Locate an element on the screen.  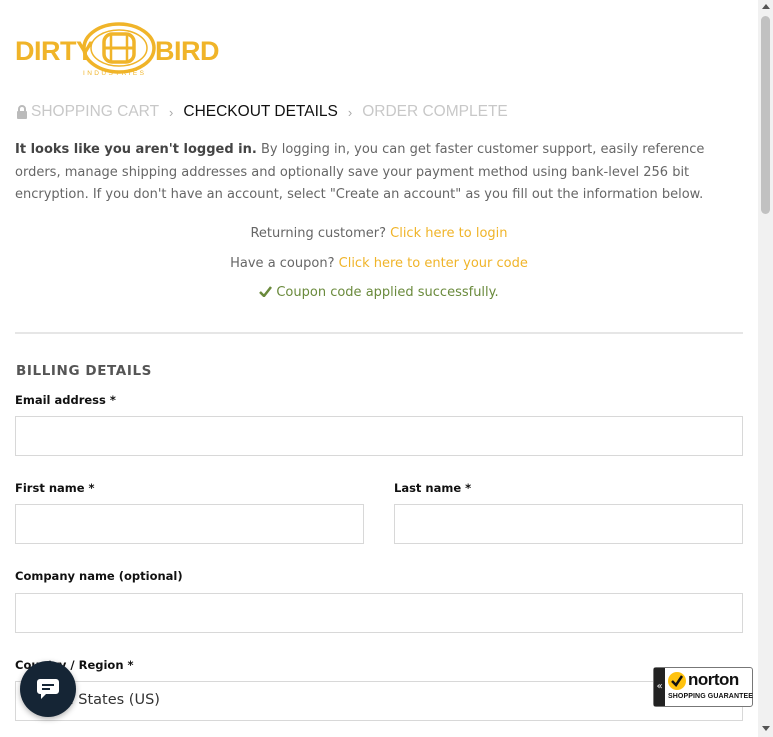
company-name-label: Company name (optional) is located at coordinates (99, 576).